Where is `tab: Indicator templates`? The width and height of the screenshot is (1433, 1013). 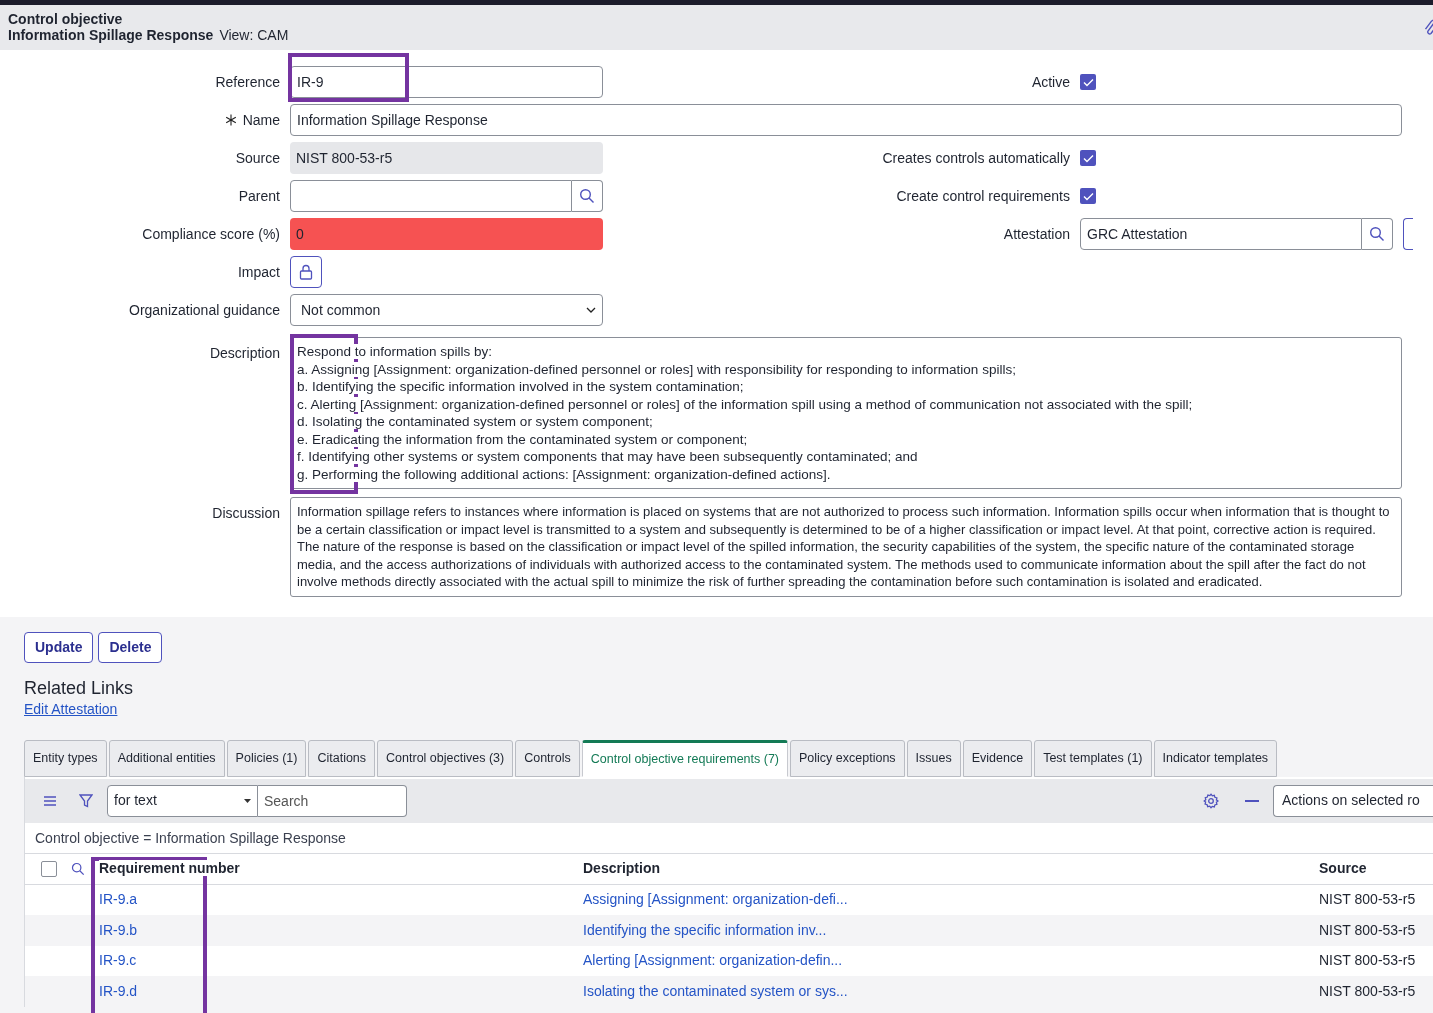
tab: Indicator templates is located at coordinates (1215, 758).